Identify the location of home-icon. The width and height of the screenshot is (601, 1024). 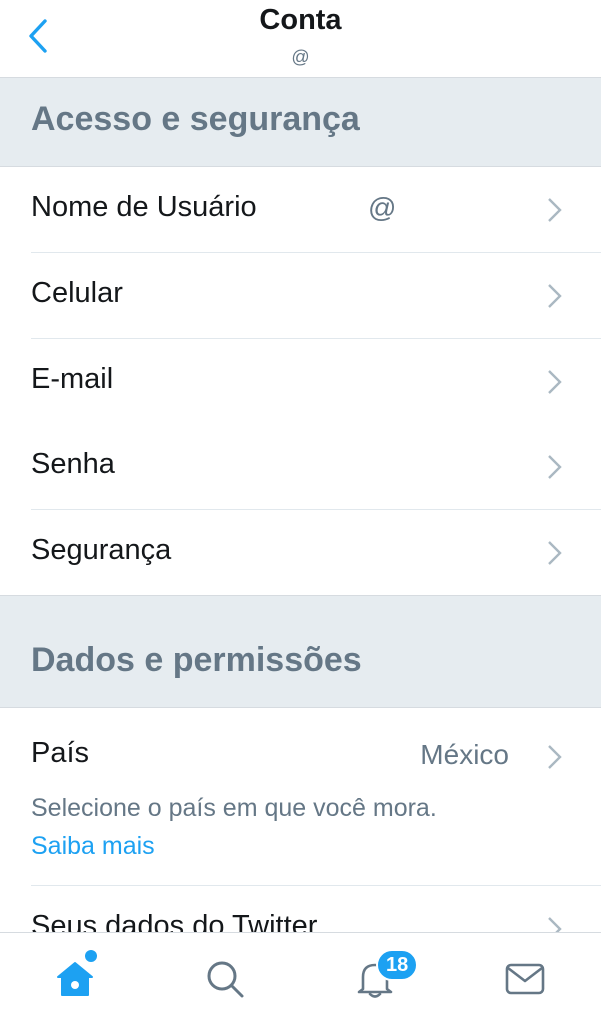
(75, 979).